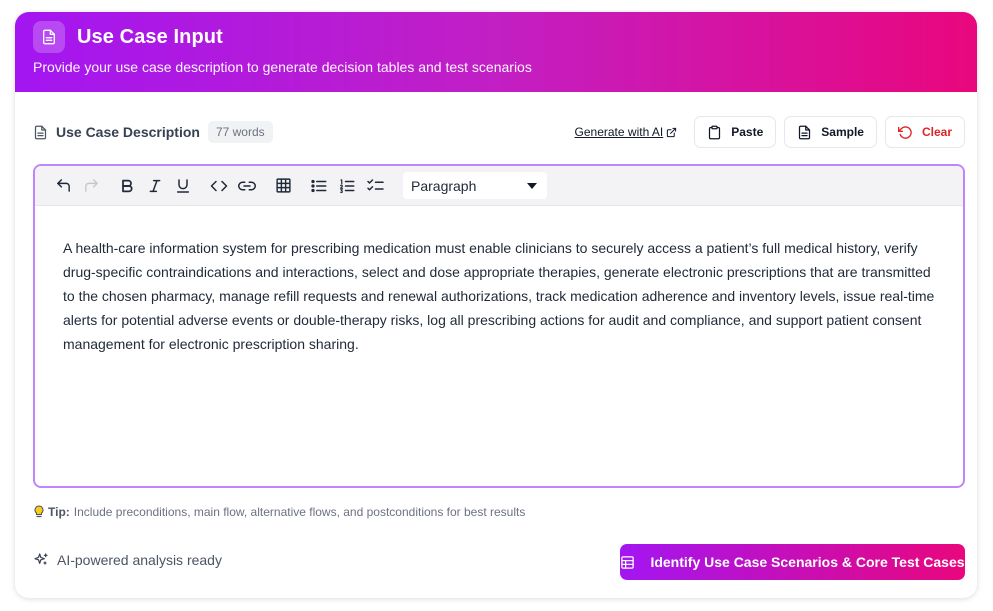 This screenshot has width=993, height=611. I want to click on document-icon, so click(49, 37).